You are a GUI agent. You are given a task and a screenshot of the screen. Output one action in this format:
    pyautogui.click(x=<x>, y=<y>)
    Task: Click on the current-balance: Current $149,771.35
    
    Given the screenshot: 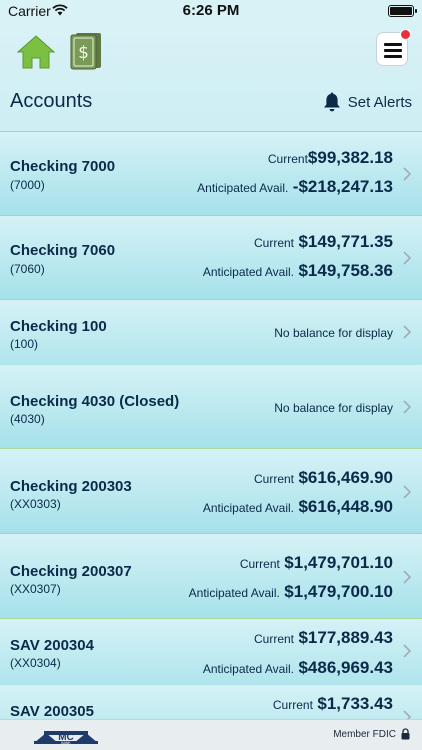 What is the action you would take?
    pyautogui.click(x=323, y=242)
    